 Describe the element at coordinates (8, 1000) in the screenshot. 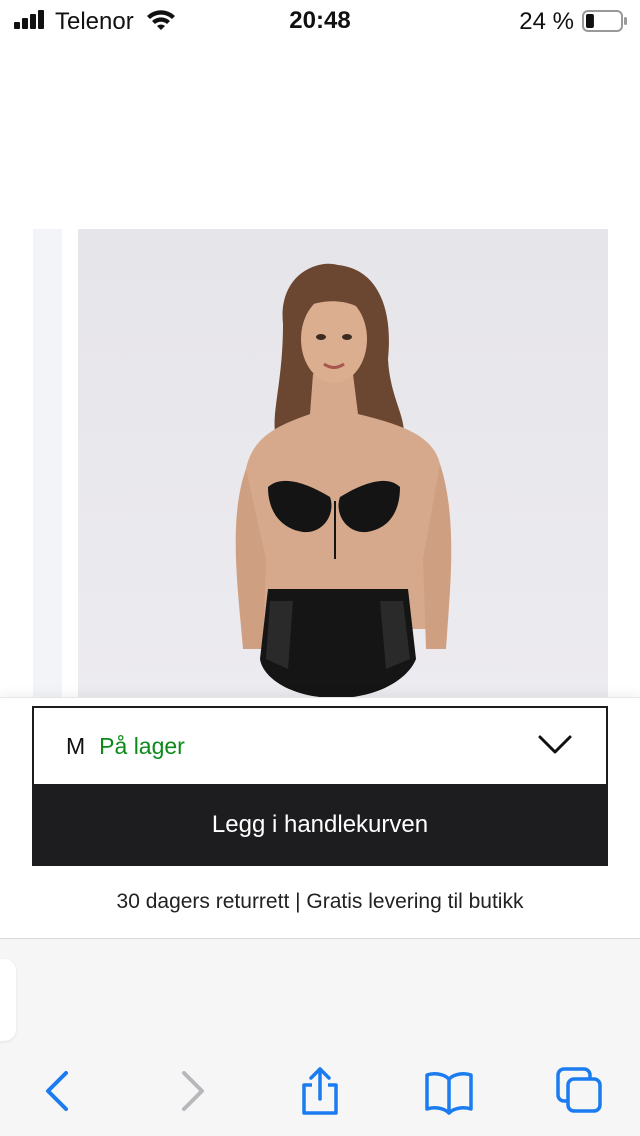

I see `side-panel-handle` at that location.